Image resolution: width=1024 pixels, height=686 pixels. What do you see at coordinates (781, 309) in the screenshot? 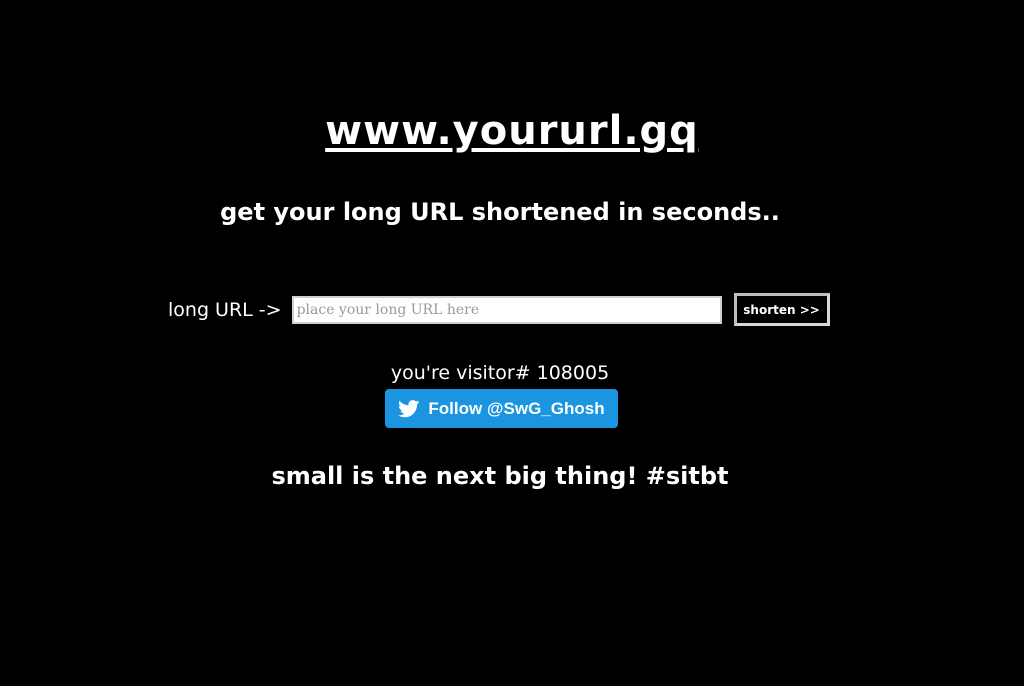
I see `shorten-button: shorten >>` at bounding box center [781, 309].